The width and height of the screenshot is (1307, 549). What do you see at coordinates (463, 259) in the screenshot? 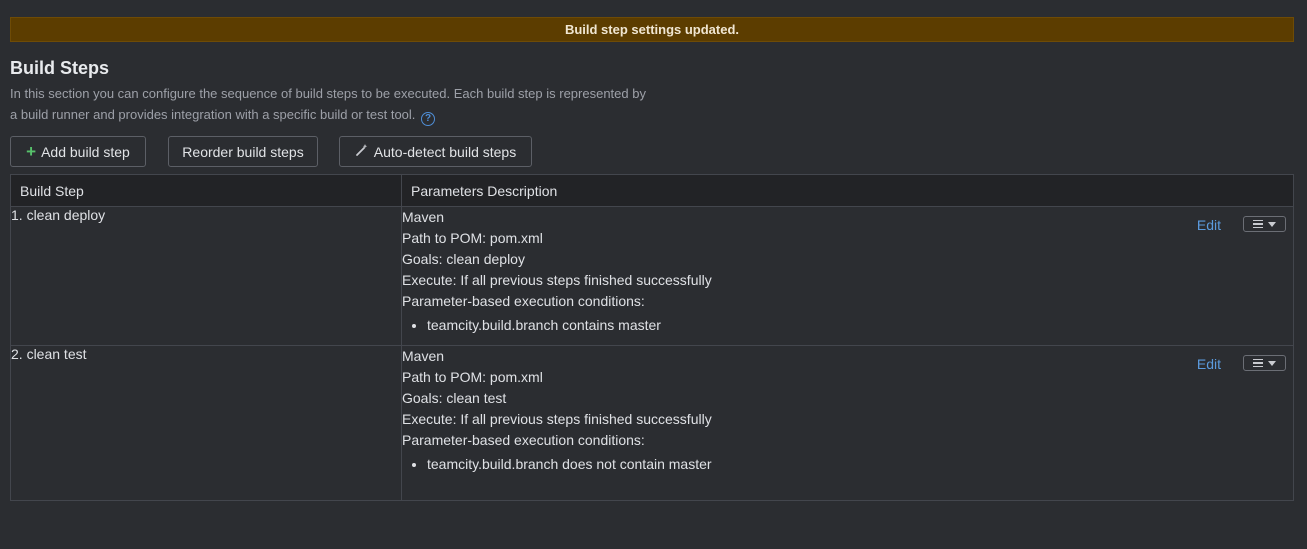
I see `step-goals: Goals: clean deploy` at bounding box center [463, 259].